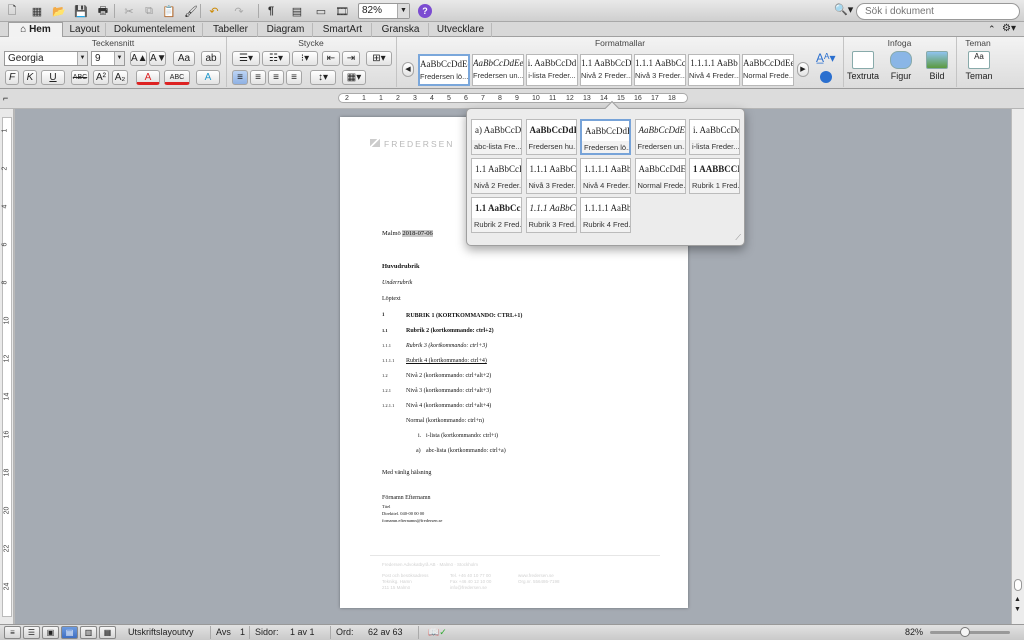 This screenshot has height=640, width=1024. Describe the element at coordinates (12, 77) in the screenshot. I see `bold-button: F` at that location.